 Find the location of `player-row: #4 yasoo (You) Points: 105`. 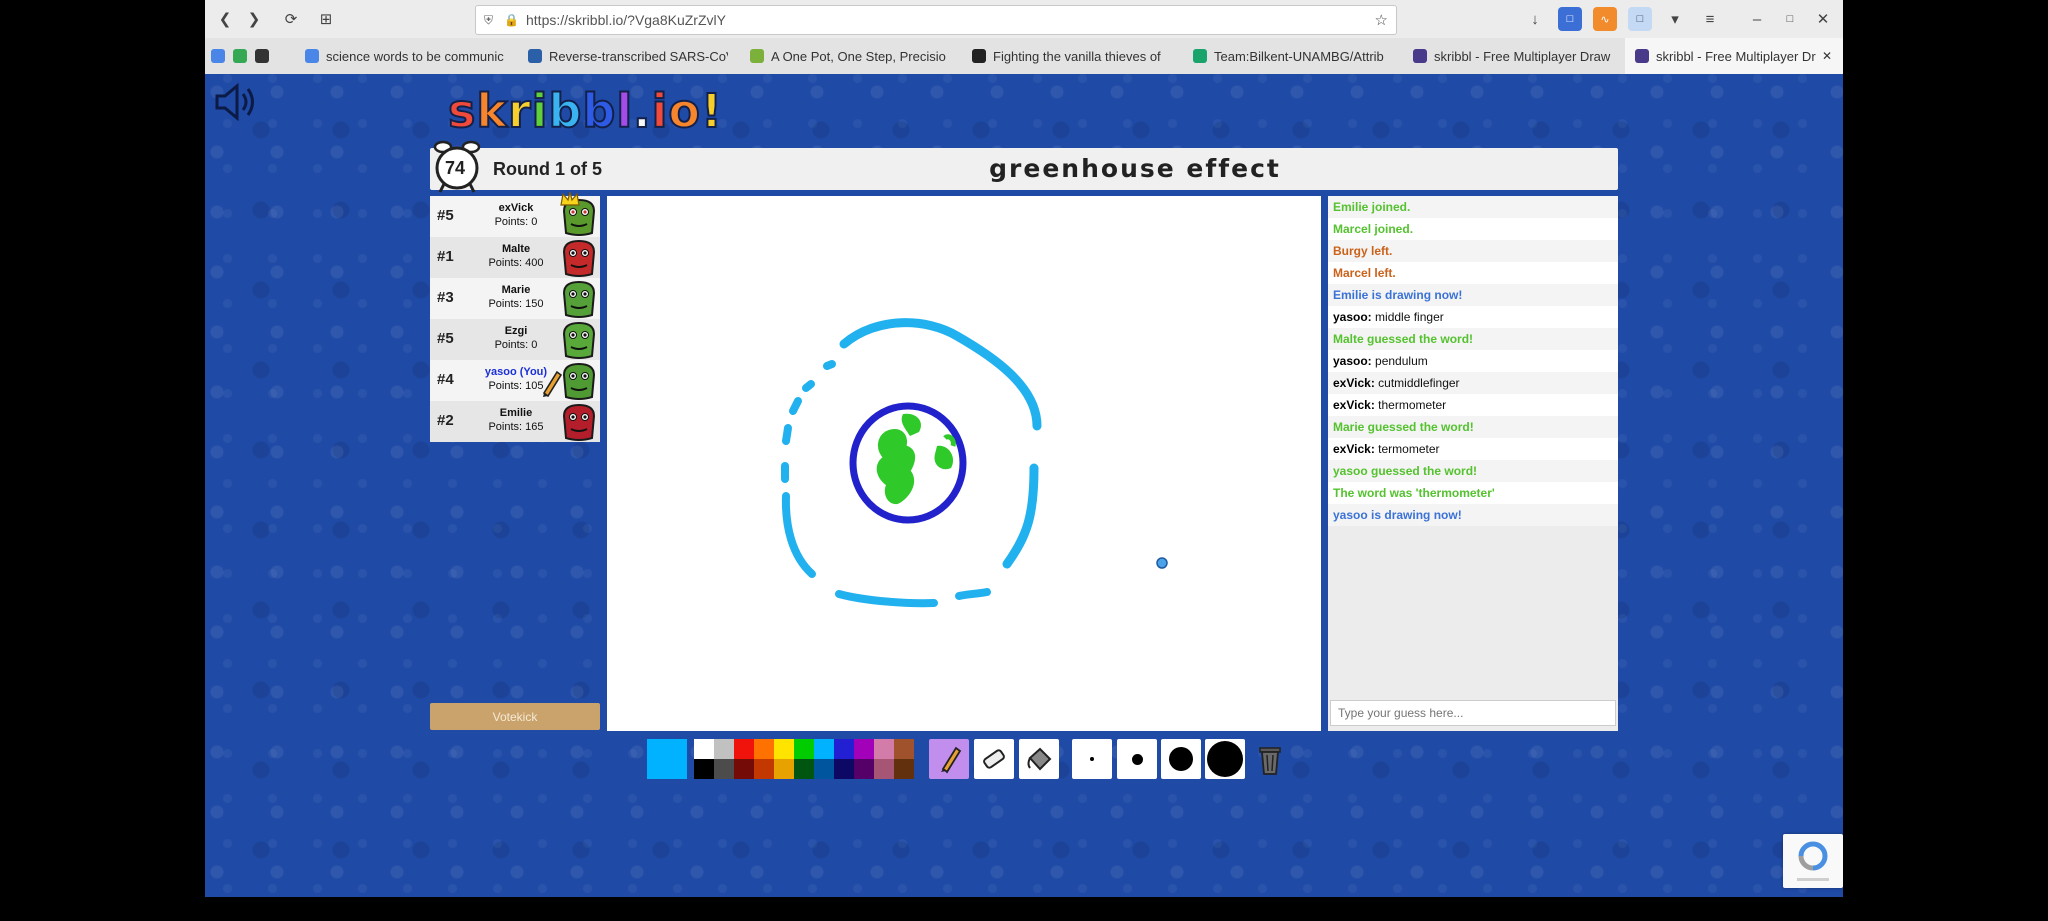

player-row: #4 yasoo (You) Points: 105 is located at coordinates (515, 380).